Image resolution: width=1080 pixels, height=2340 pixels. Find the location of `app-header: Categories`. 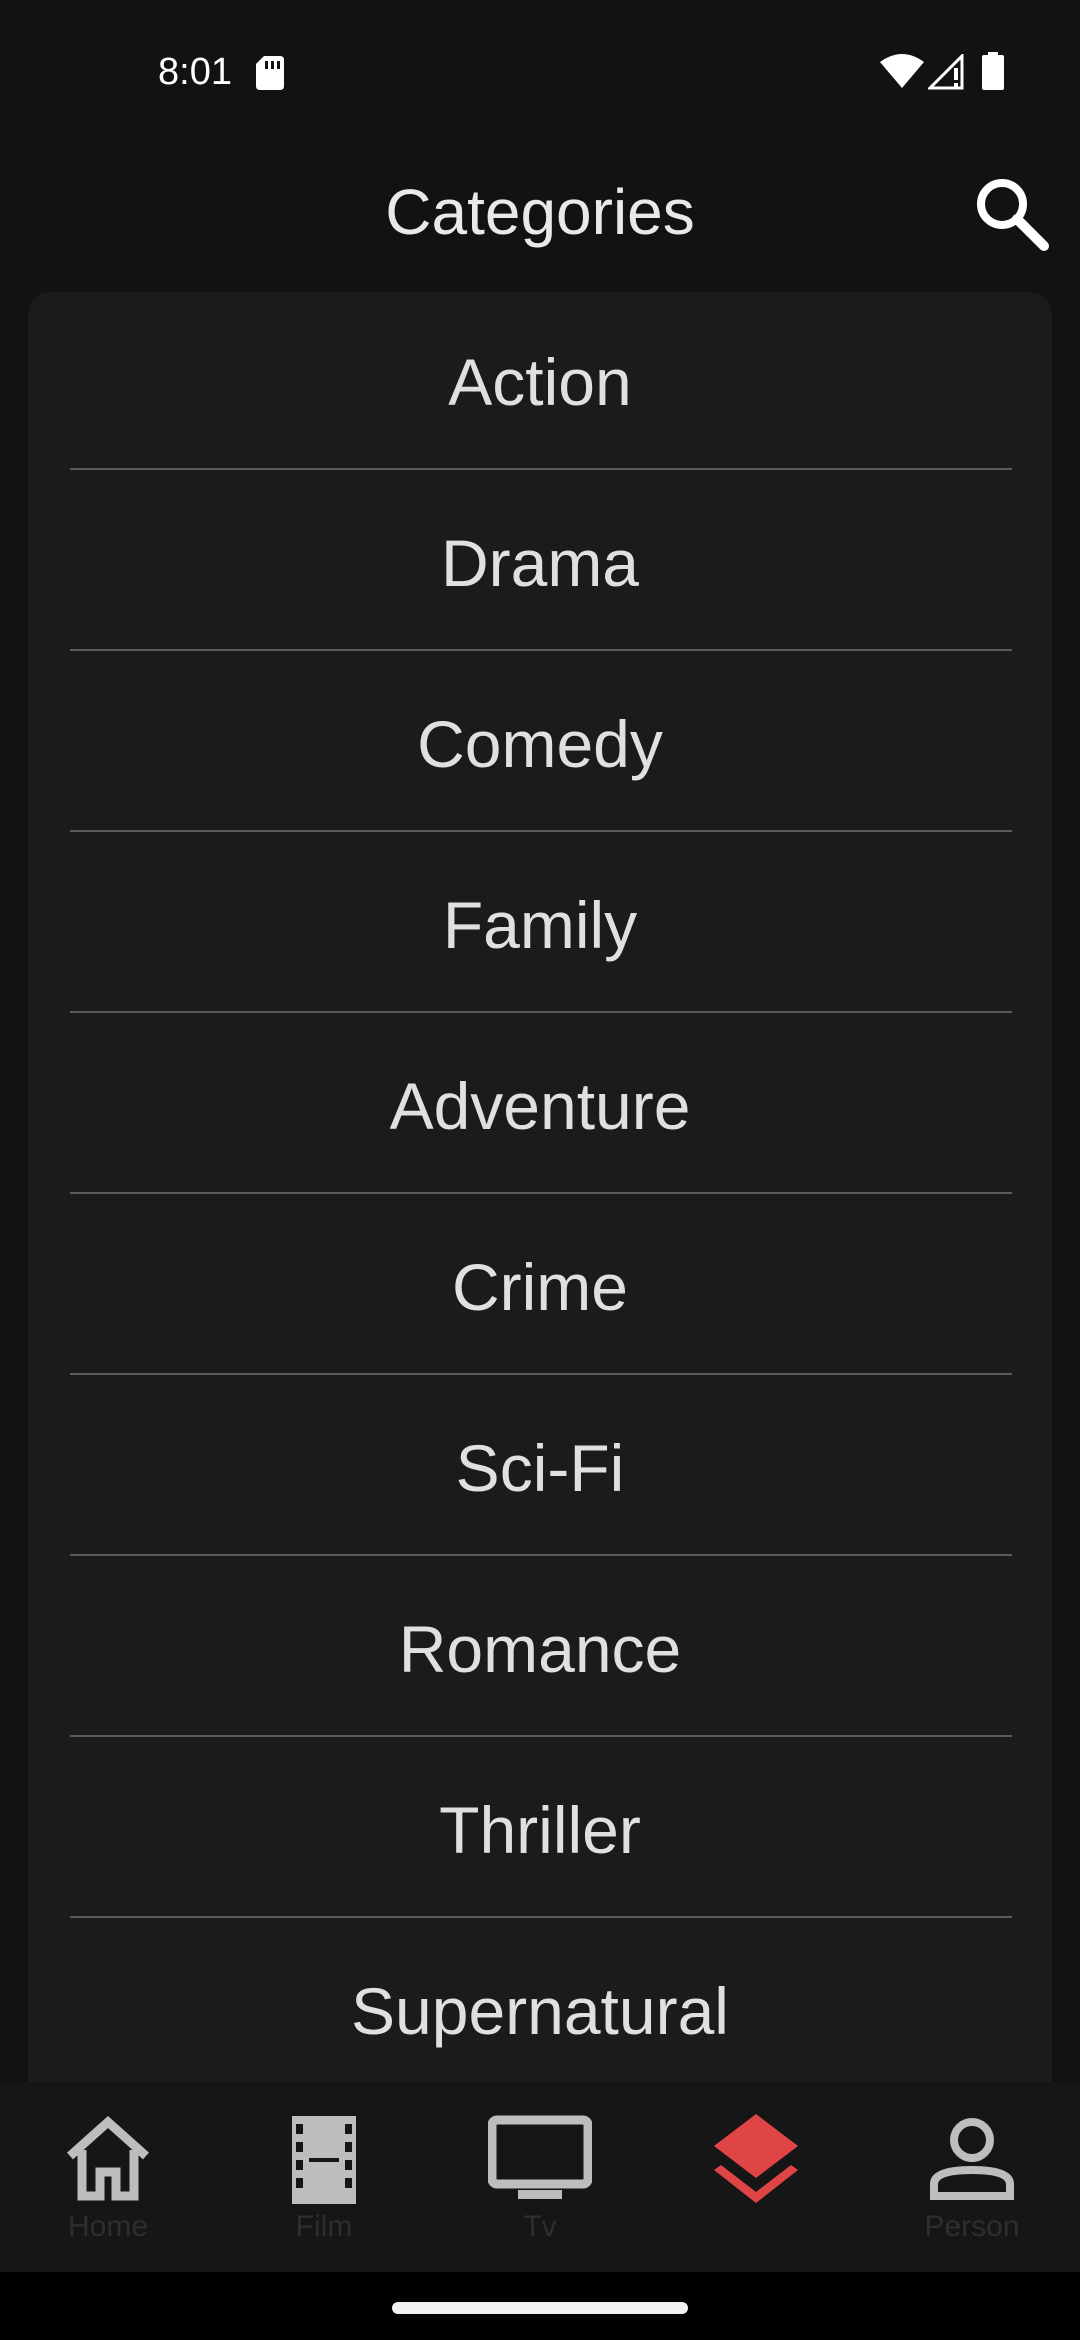

app-header: Categories is located at coordinates (540, 212).